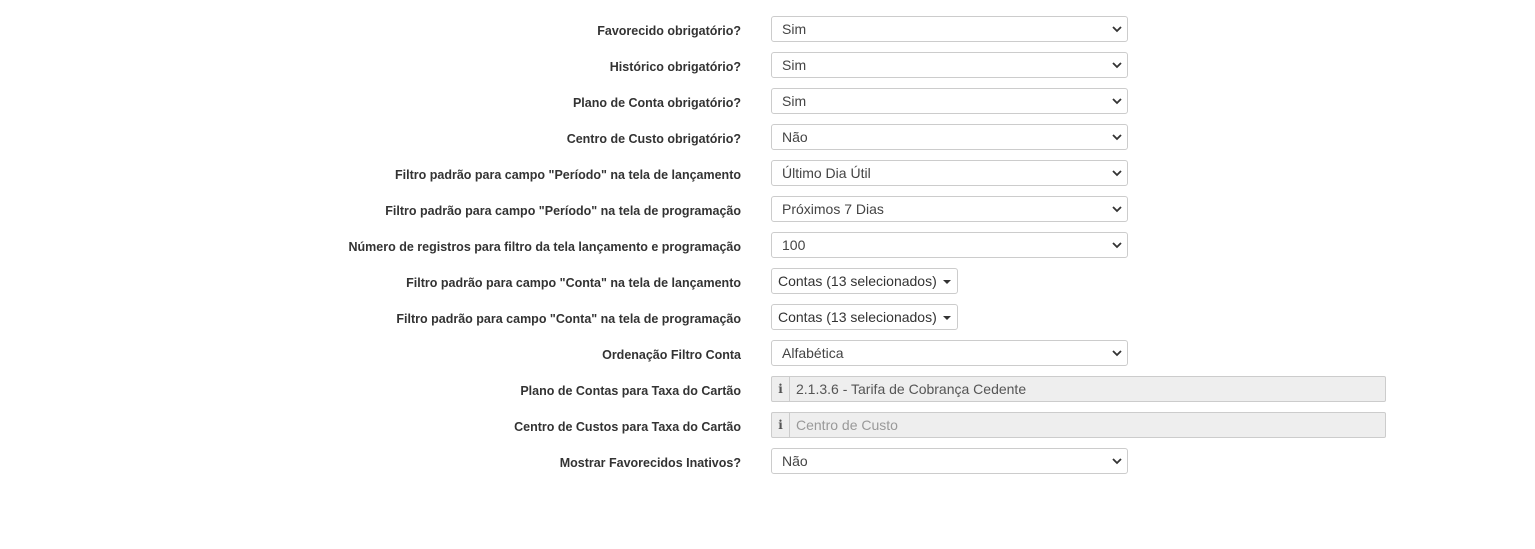 The image size is (1535, 549). Describe the element at coordinates (767, 137) in the screenshot. I see `form-row-centro-custo-obrigatorio: Centro de Custo obrigatório? Não` at that location.